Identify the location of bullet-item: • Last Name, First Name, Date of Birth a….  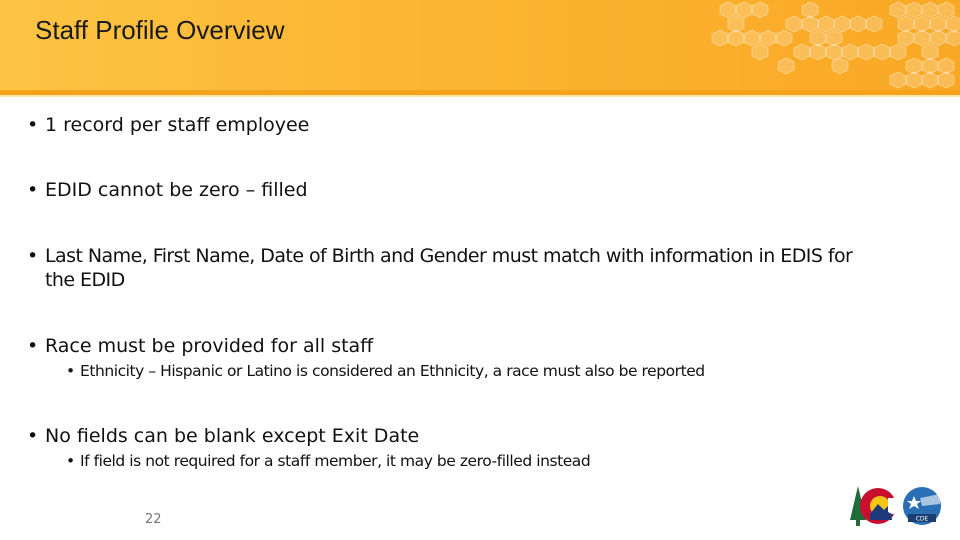
(442, 268).